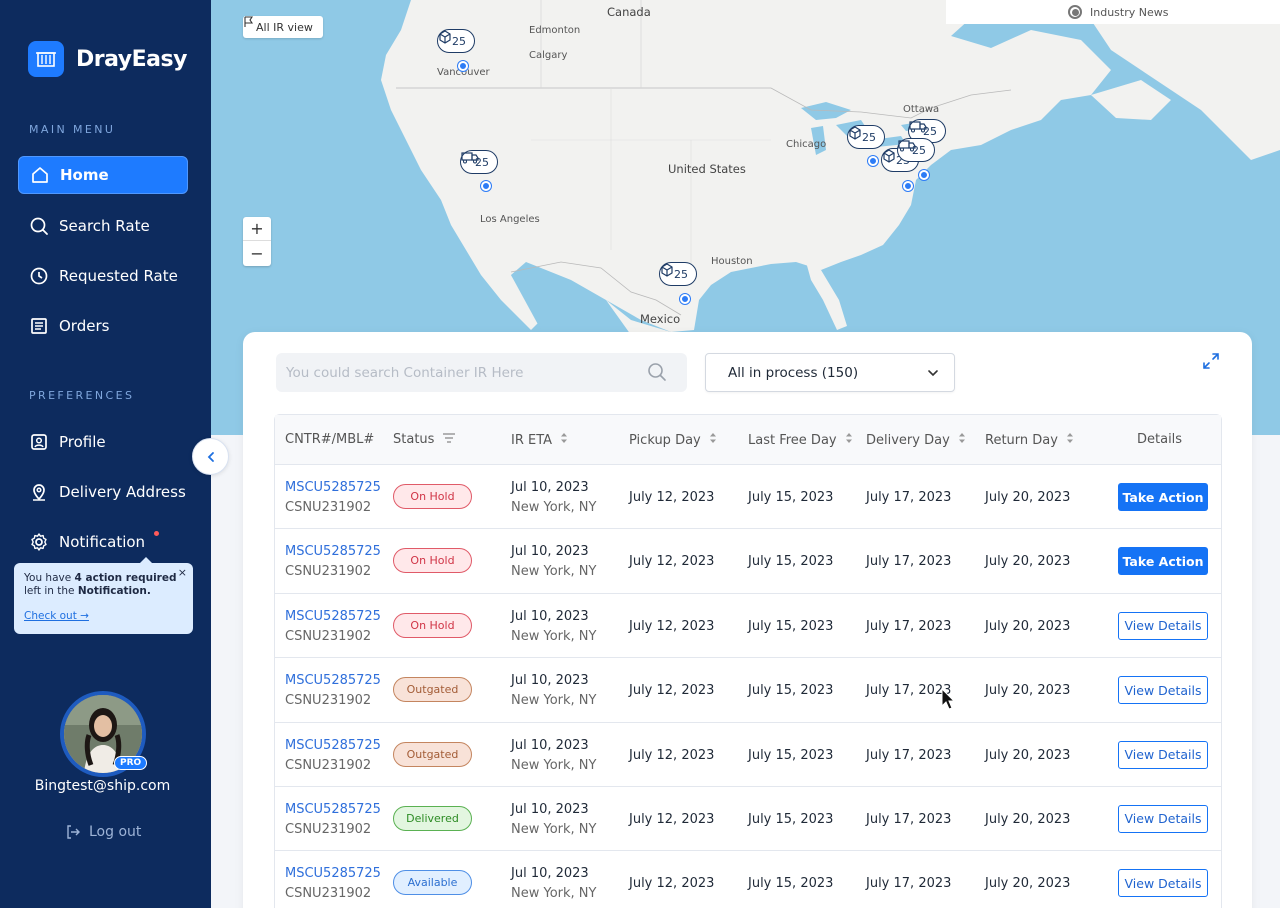 The height and width of the screenshot is (908, 1280). What do you see at coordinates (657, 374) in the screenshot?
I see `search-icon` at bounding box center [657, 374].